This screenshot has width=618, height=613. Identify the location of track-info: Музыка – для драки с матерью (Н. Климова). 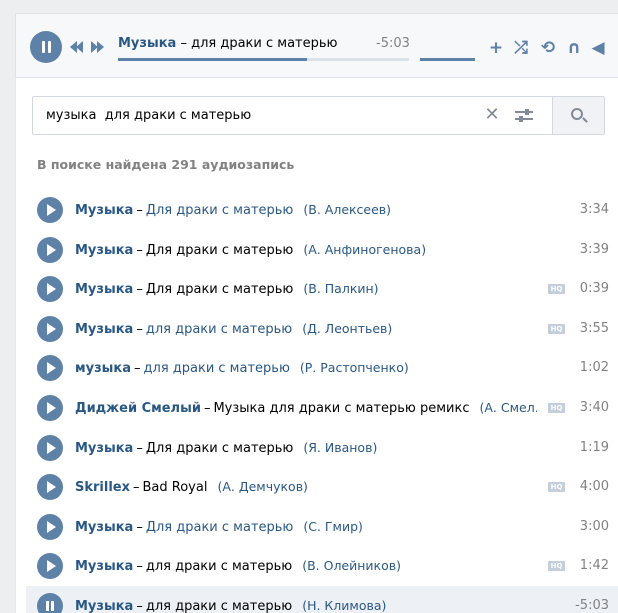
(231, 605).